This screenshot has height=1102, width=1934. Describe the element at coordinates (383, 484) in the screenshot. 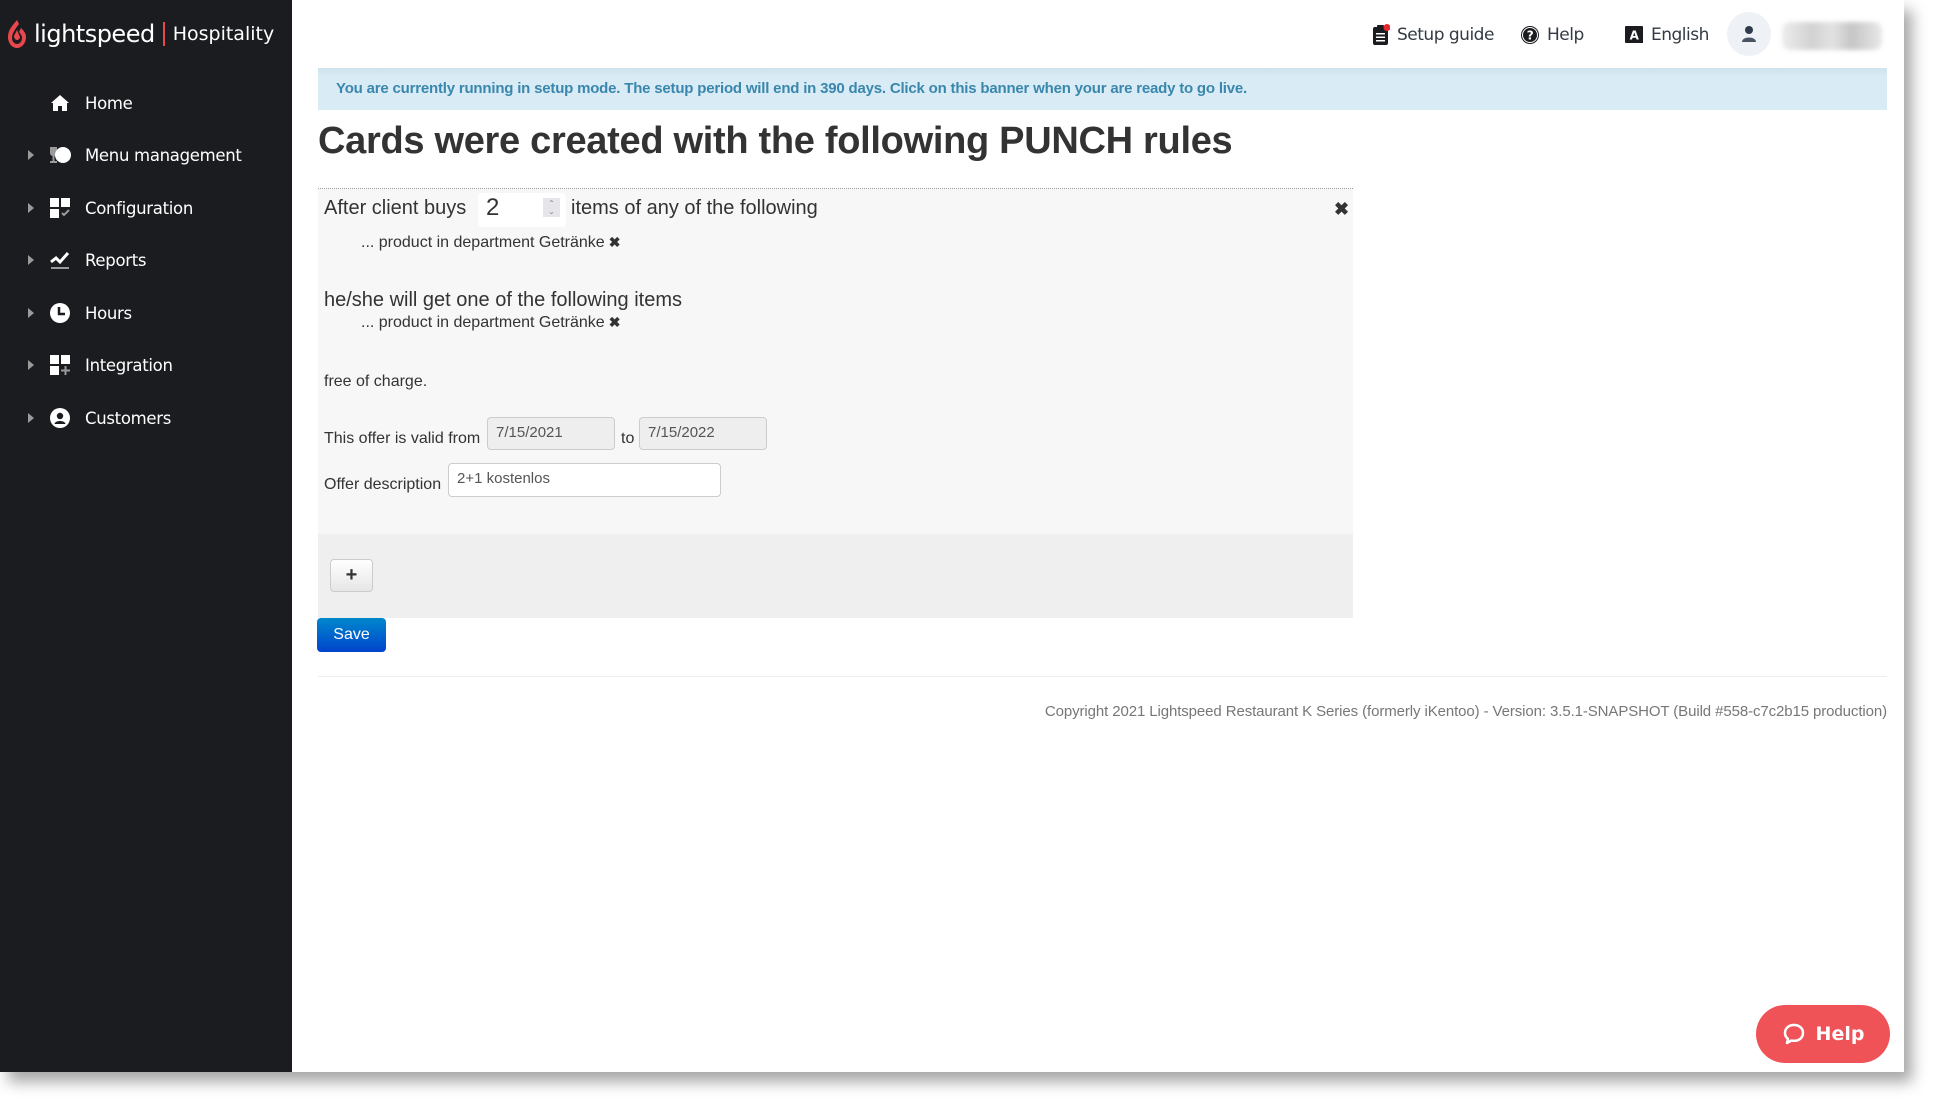

I see `offer-description-label: Offer description` at that location.